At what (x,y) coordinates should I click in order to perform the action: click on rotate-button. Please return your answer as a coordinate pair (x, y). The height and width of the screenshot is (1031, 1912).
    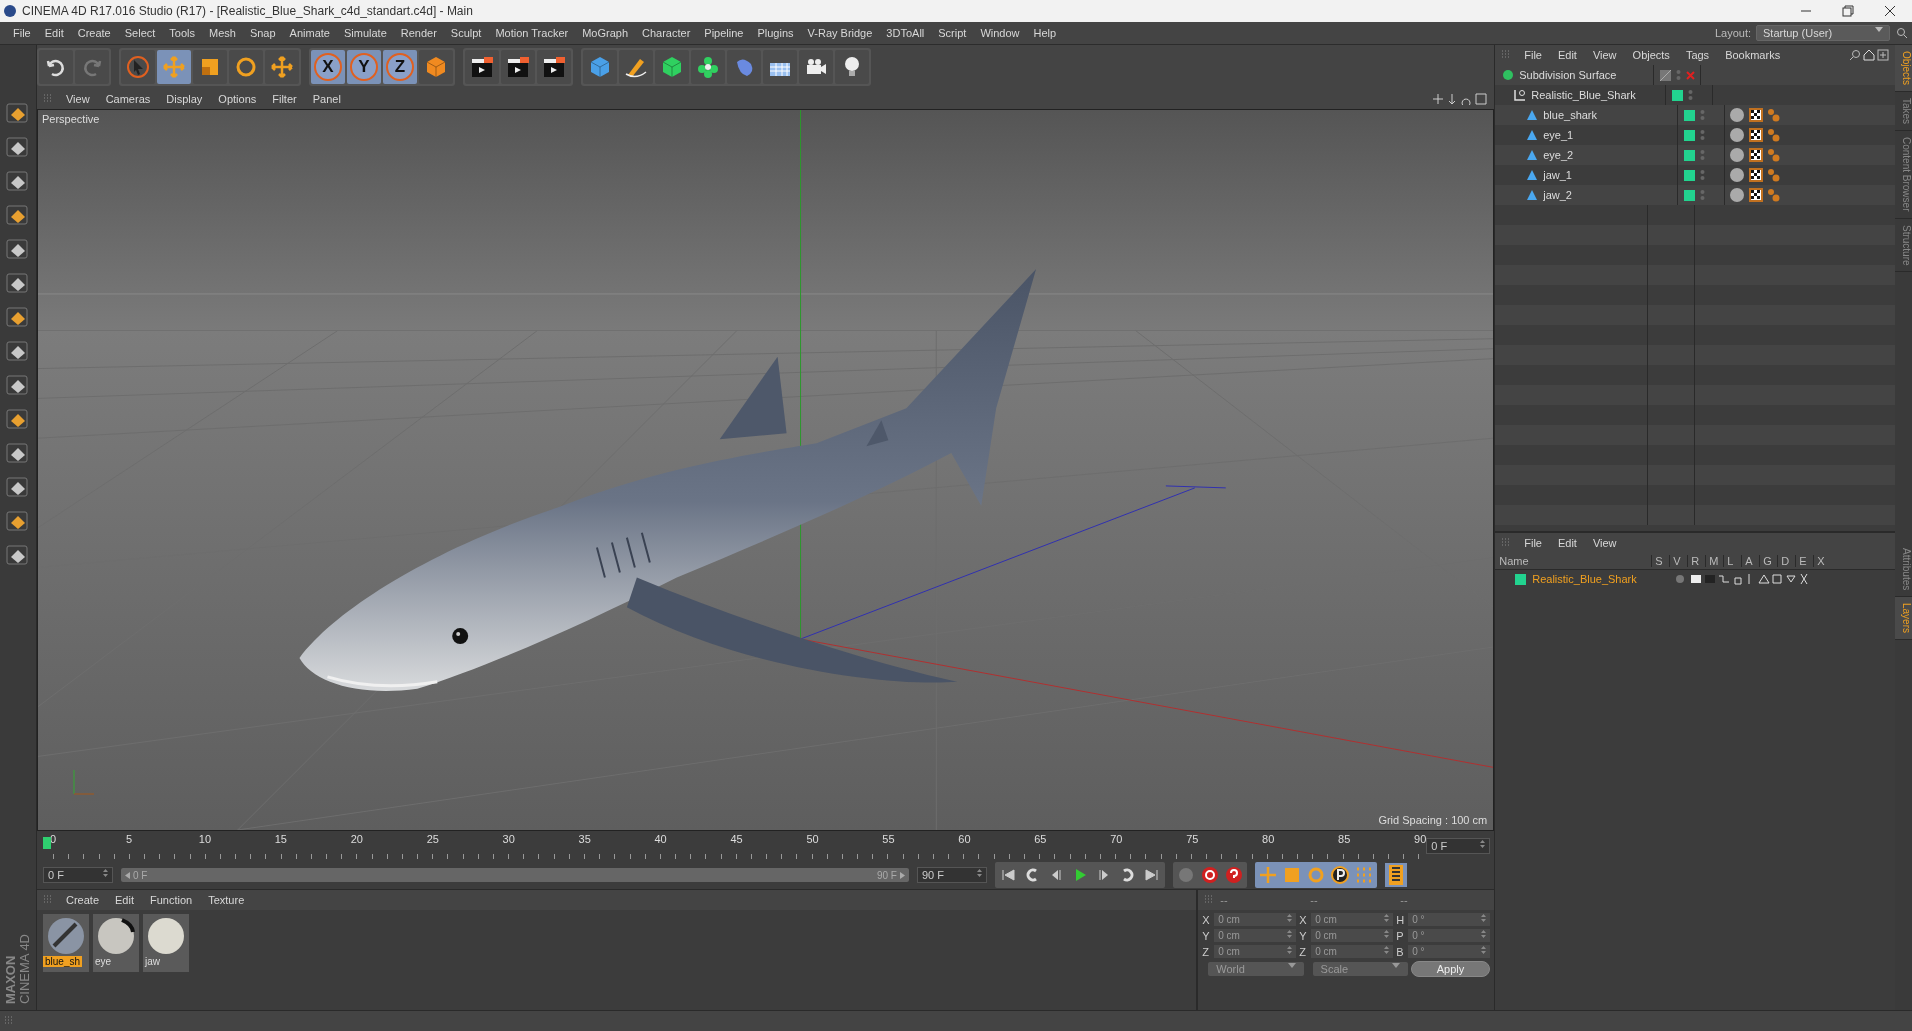
    Looking at the image, I should click on (246, 67).